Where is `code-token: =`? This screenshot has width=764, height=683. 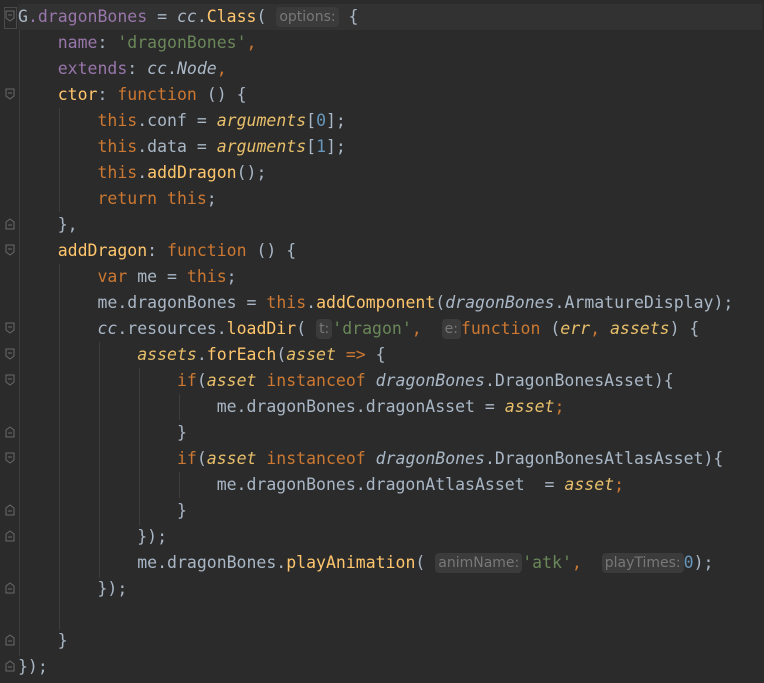
code-token: = is located at coordinates (256, 302).